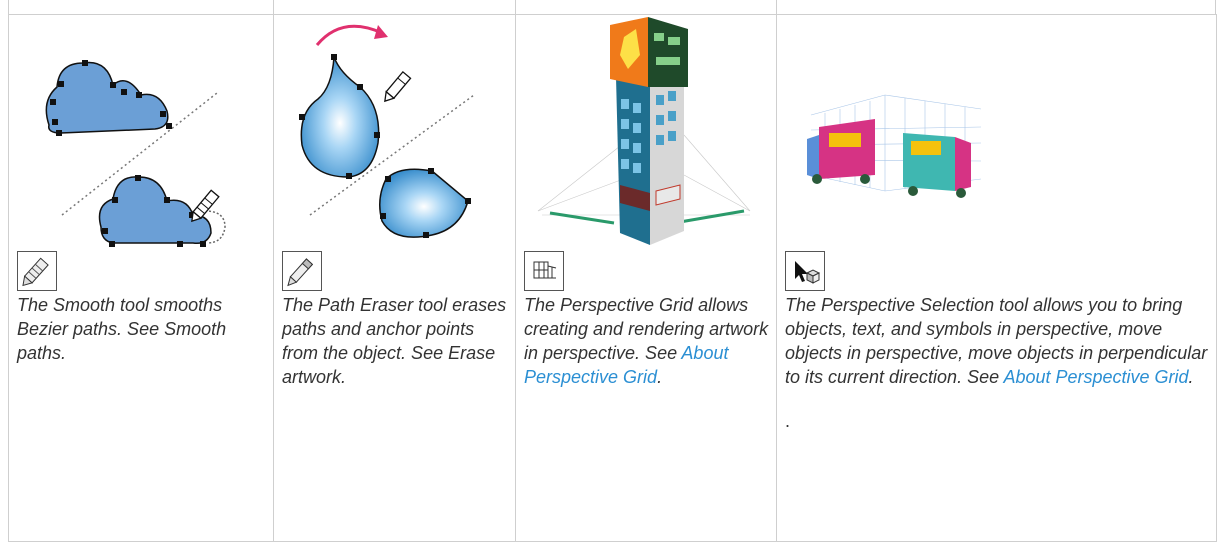 This screenshot has width=1224, height=550. I want to click on perspective-grid-tool-icon, so click(544, 271).